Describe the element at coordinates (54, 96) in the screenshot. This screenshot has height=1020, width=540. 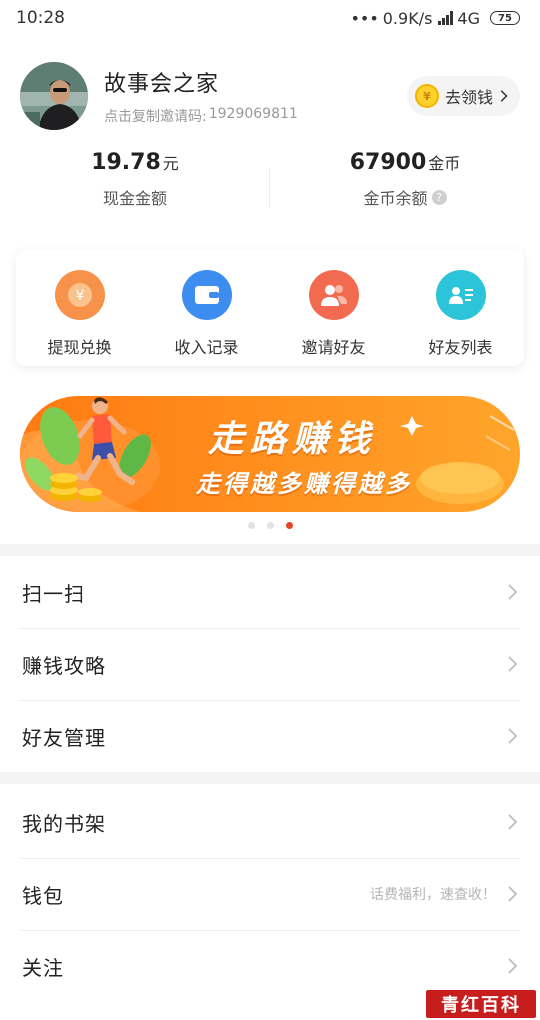
I see `avatar` at that location.